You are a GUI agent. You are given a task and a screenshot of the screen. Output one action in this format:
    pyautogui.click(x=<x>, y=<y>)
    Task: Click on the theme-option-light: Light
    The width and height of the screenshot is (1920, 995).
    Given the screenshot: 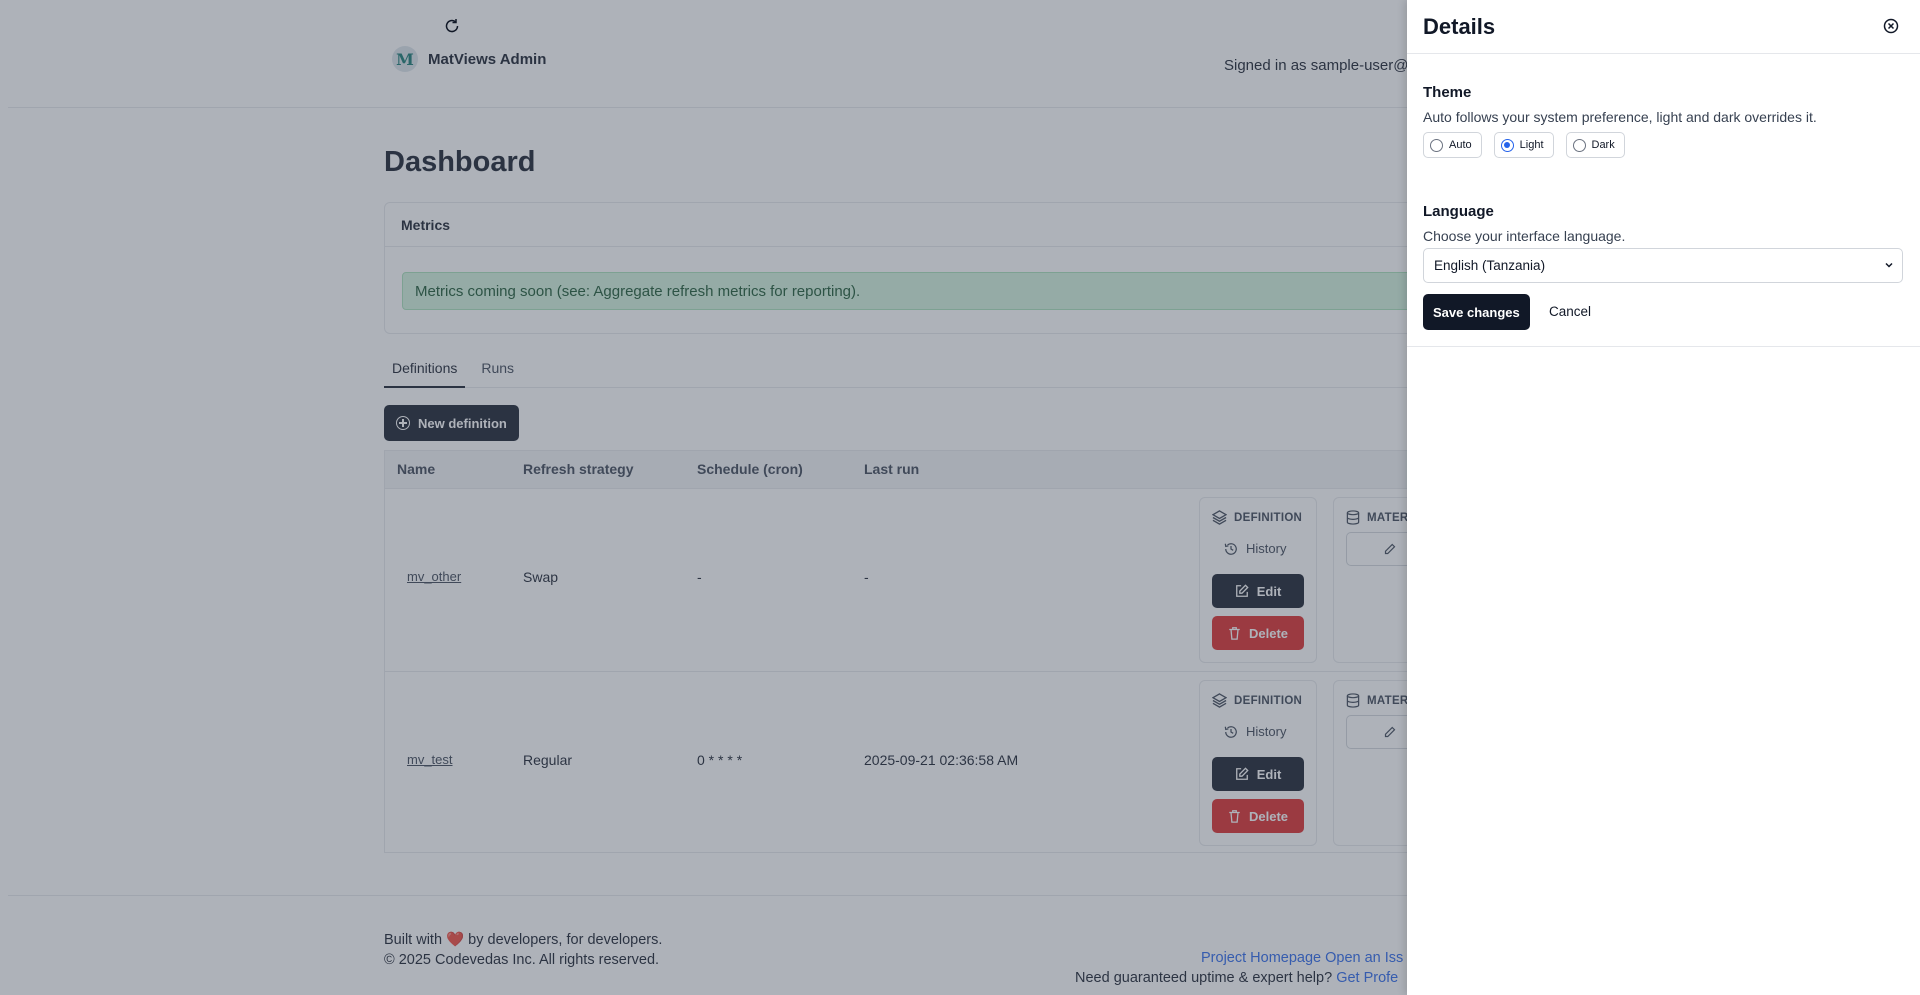 What is the action you would take?
    pyautogui.click(x=1523, y=145)
    